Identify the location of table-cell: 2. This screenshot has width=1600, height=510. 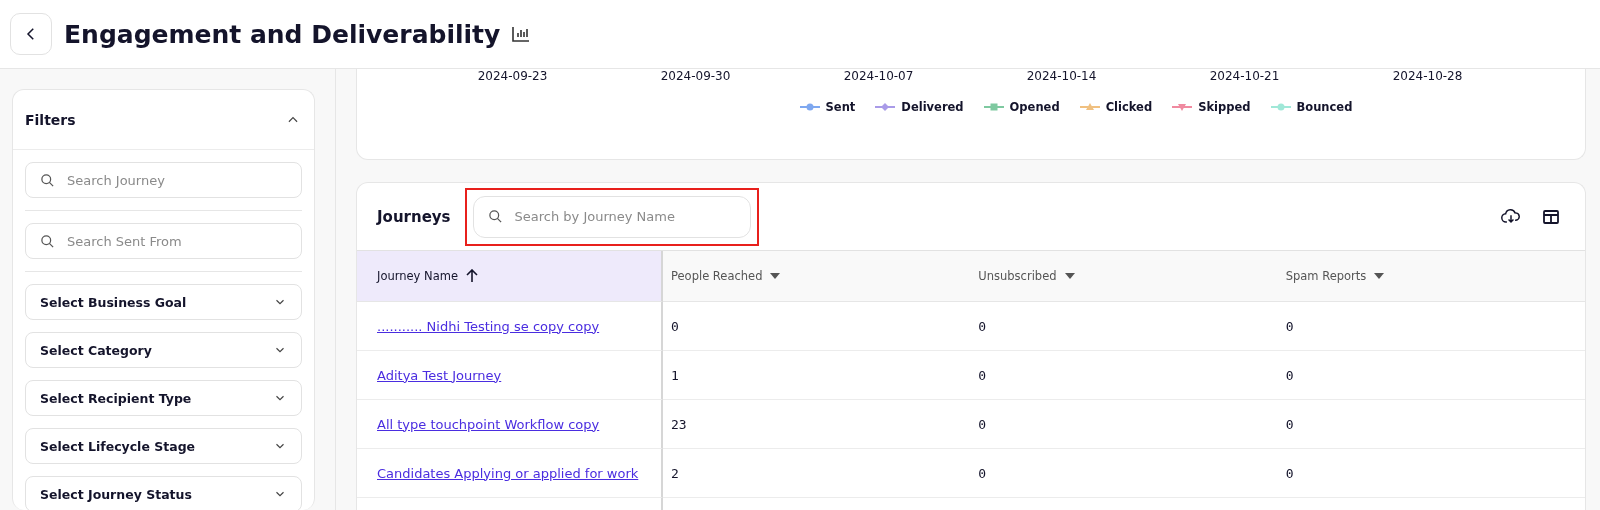
(675, 473).